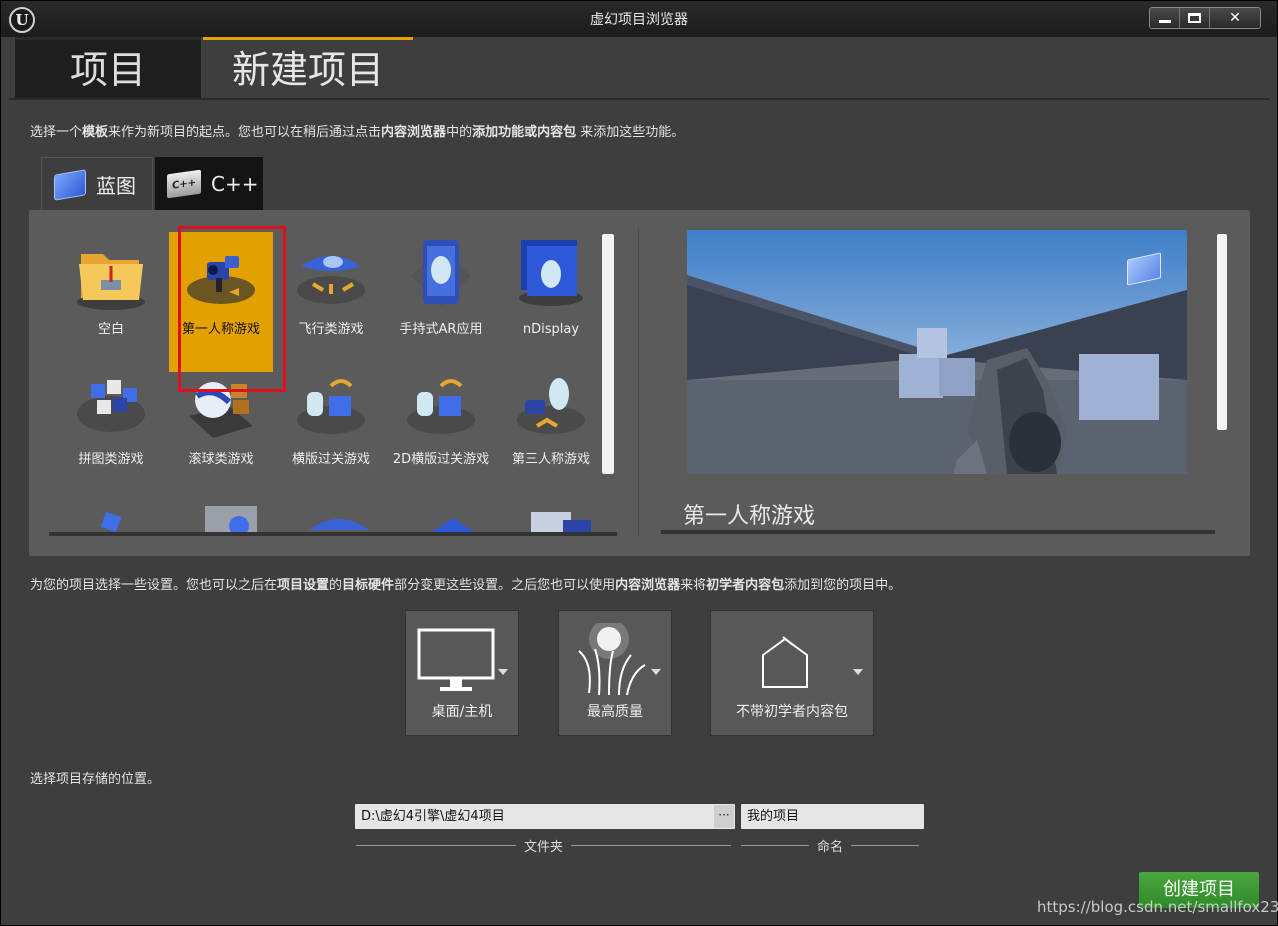 Image resolution: width=1278 pixels, height=926 pixels. I want to click on location-instructions: 选择项目存储的位置。, so click(95, 779).